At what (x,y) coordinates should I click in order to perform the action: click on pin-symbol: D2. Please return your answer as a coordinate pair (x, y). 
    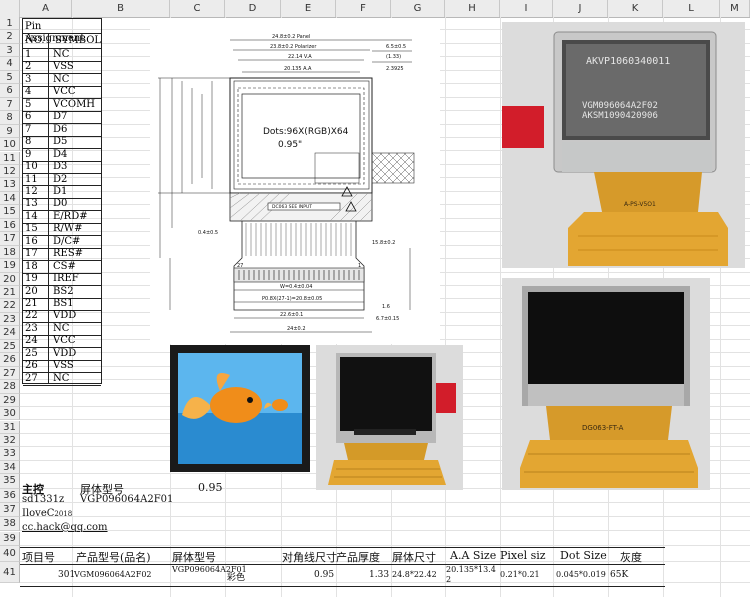
    Looking at the image, I should click on (60, 179).